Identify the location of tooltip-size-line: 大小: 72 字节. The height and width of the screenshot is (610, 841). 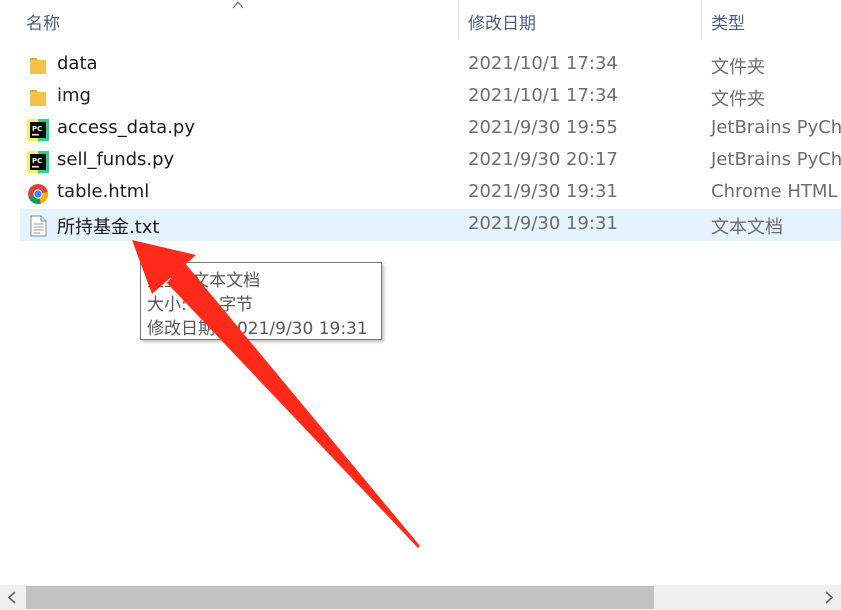
(200, 305).